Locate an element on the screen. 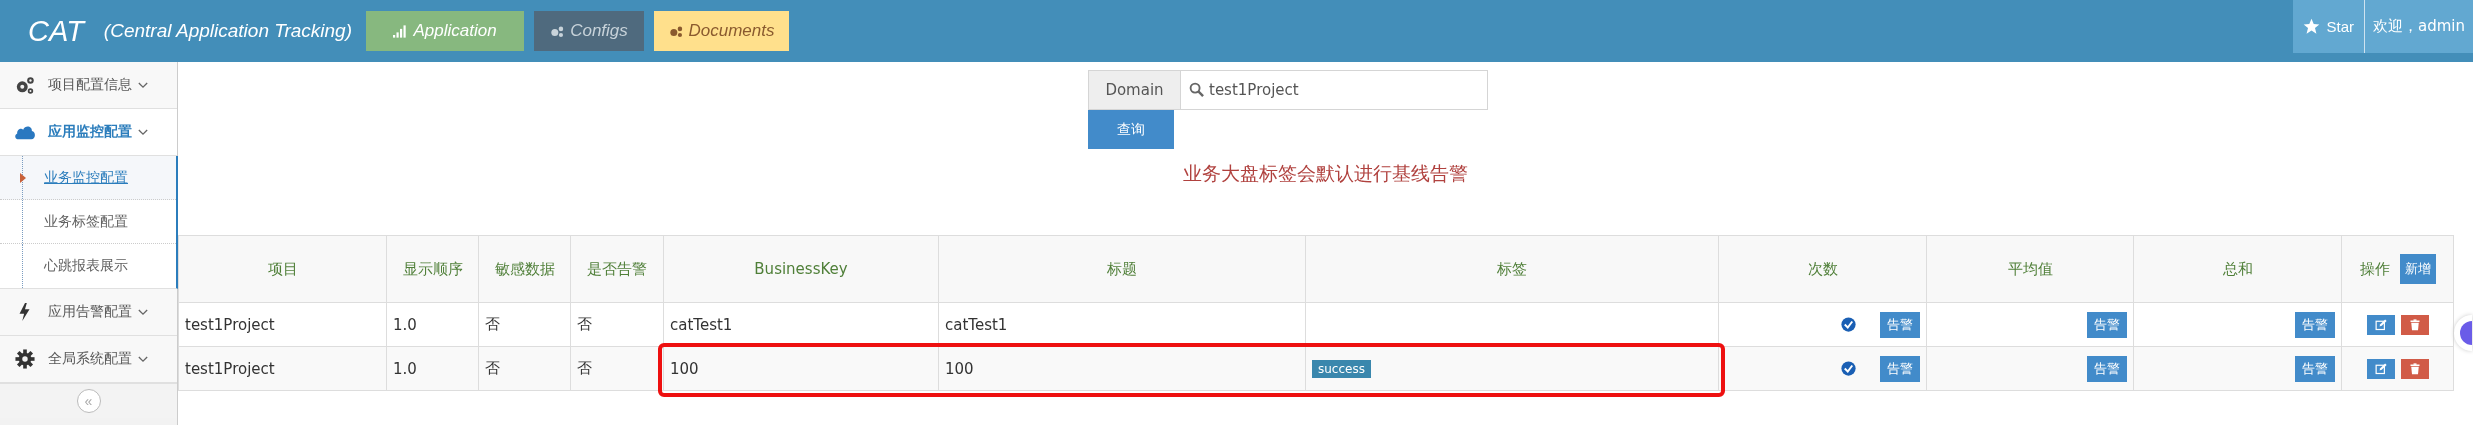 This screenshot has width=2473, height=425. query-button: 查询 is located at coordinates (1131, 129).